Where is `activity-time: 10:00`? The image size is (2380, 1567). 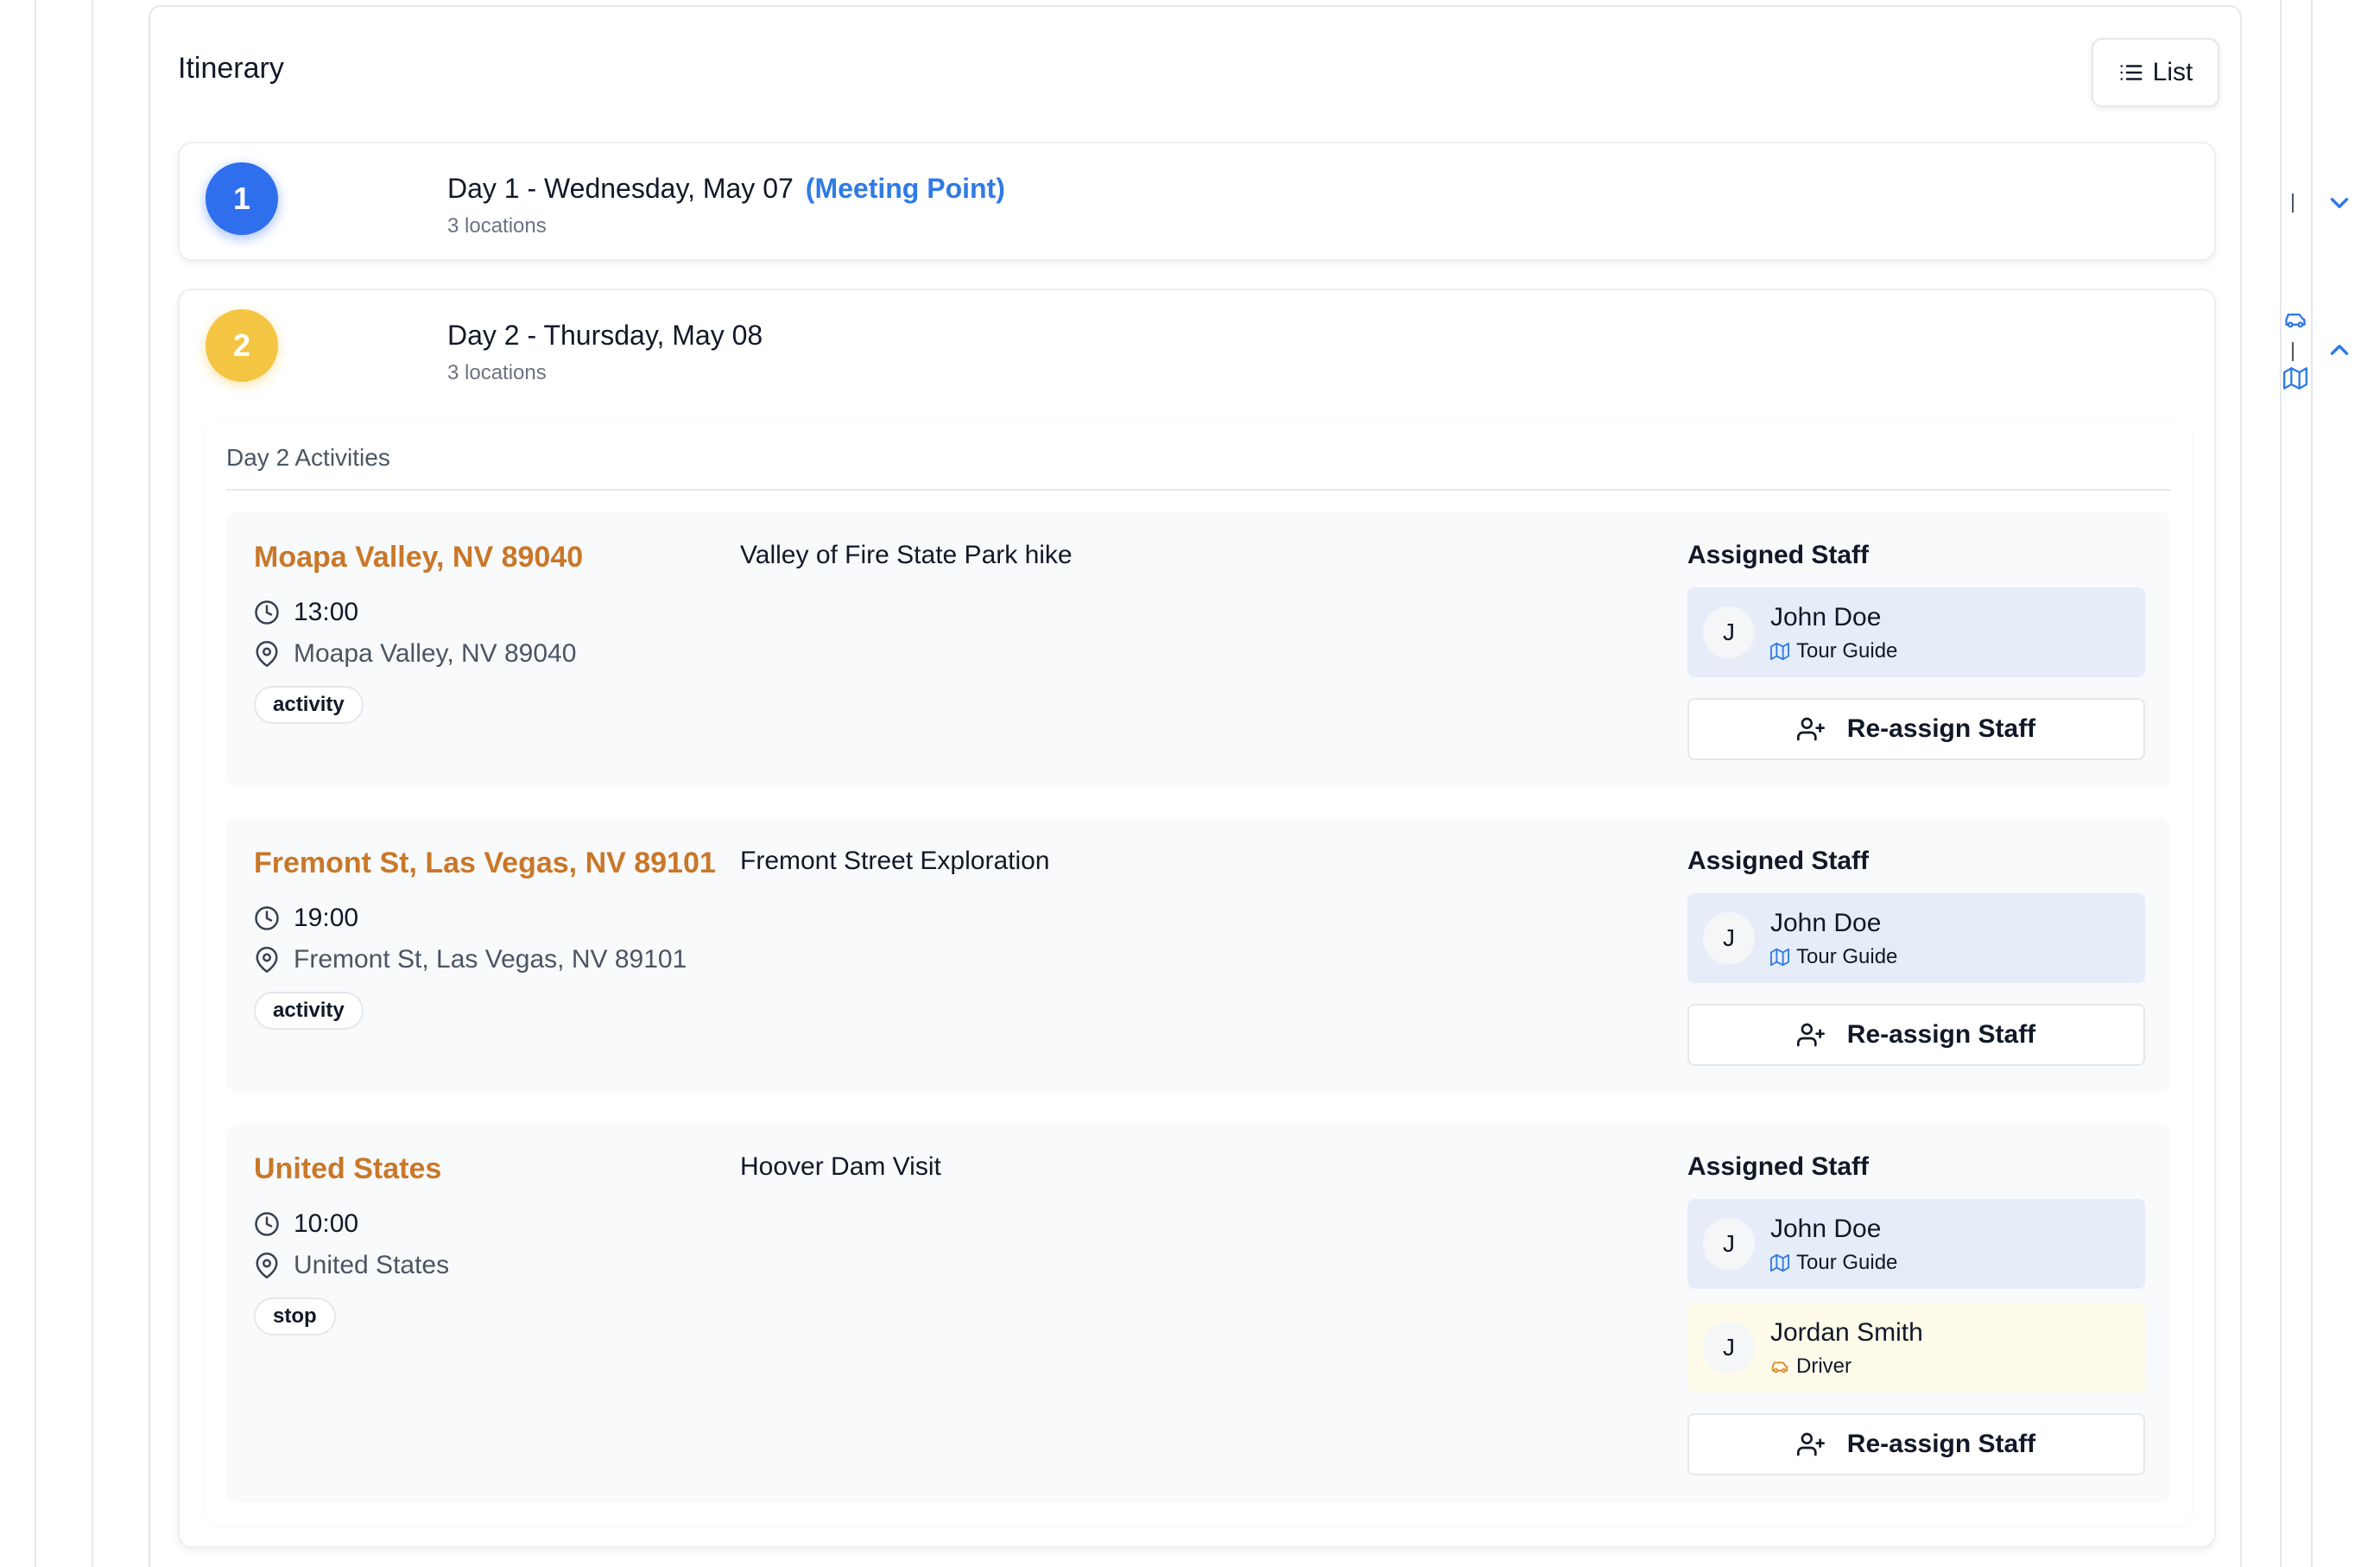 activity-time: 10:00 is located at coordinates (327, 1224).